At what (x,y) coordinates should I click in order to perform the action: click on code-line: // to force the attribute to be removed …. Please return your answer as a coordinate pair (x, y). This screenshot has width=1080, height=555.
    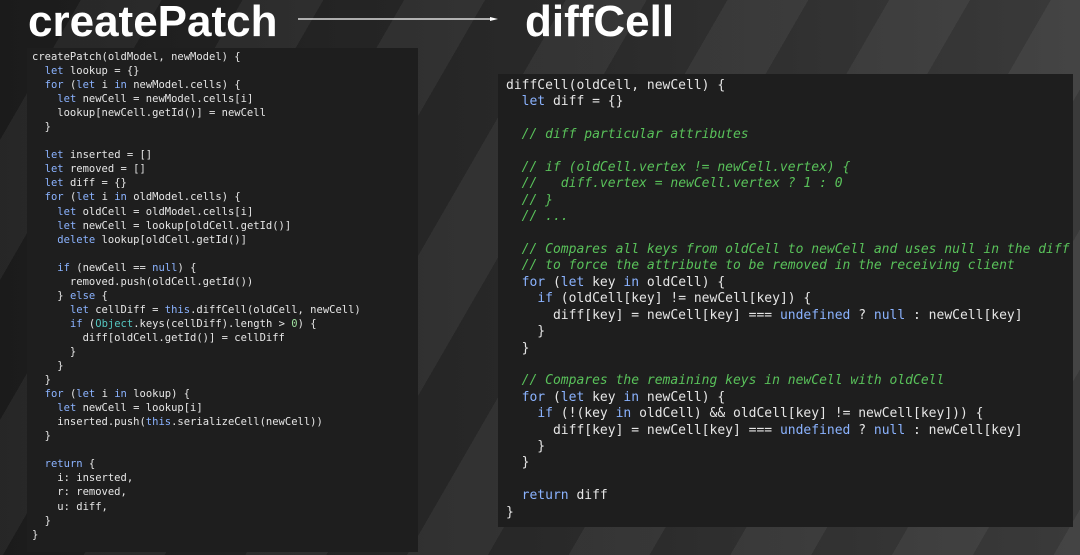
    Looking at the image, I should click on (760, 265).